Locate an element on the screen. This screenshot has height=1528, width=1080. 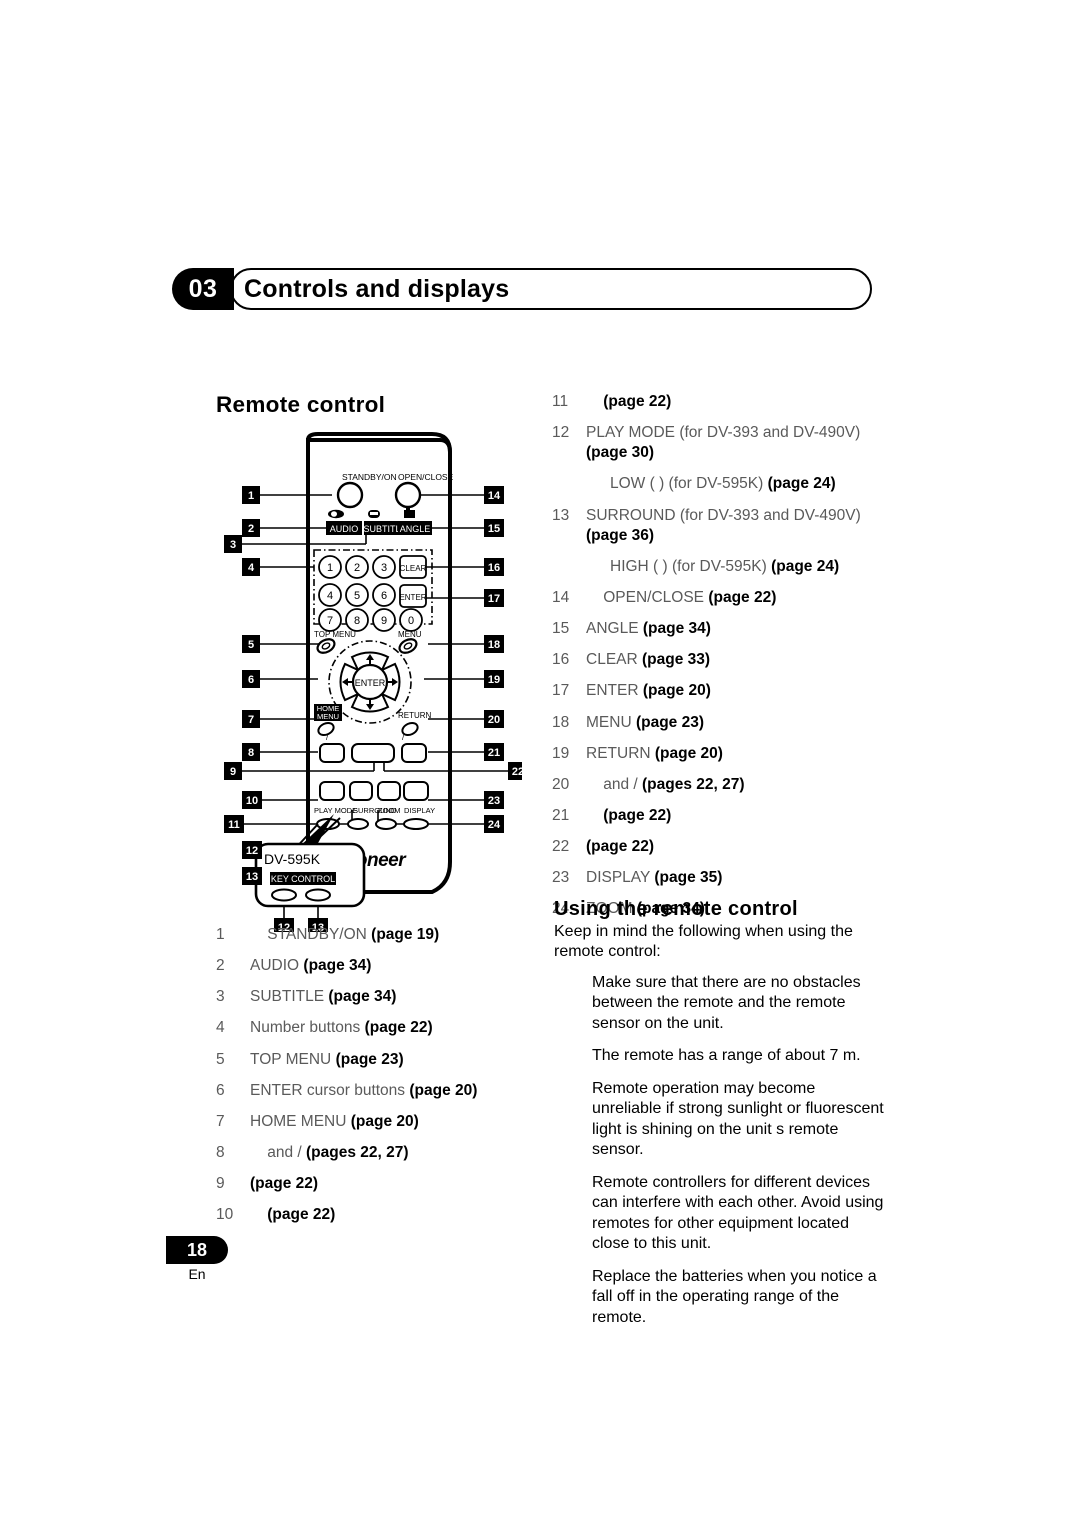
inset-model-label: DV-595K is located at coordinates (292, 859).